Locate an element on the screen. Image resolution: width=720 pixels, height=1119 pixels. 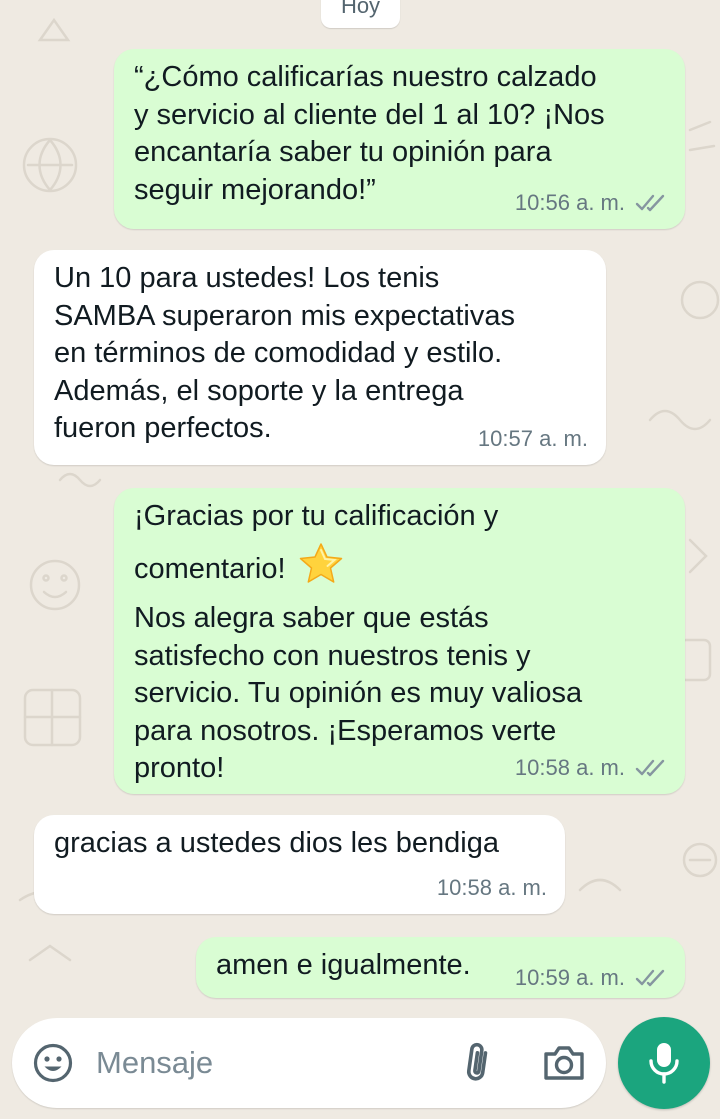
message-input is located at coordinates (261, 1063).